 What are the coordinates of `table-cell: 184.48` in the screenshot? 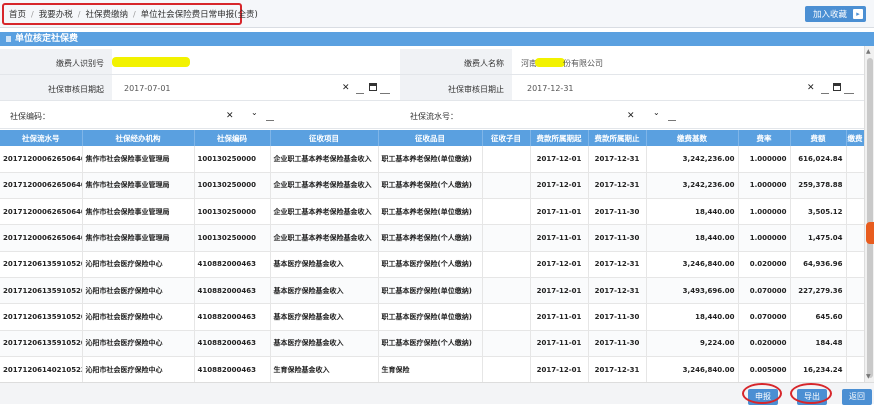 It's located at (818, 343).